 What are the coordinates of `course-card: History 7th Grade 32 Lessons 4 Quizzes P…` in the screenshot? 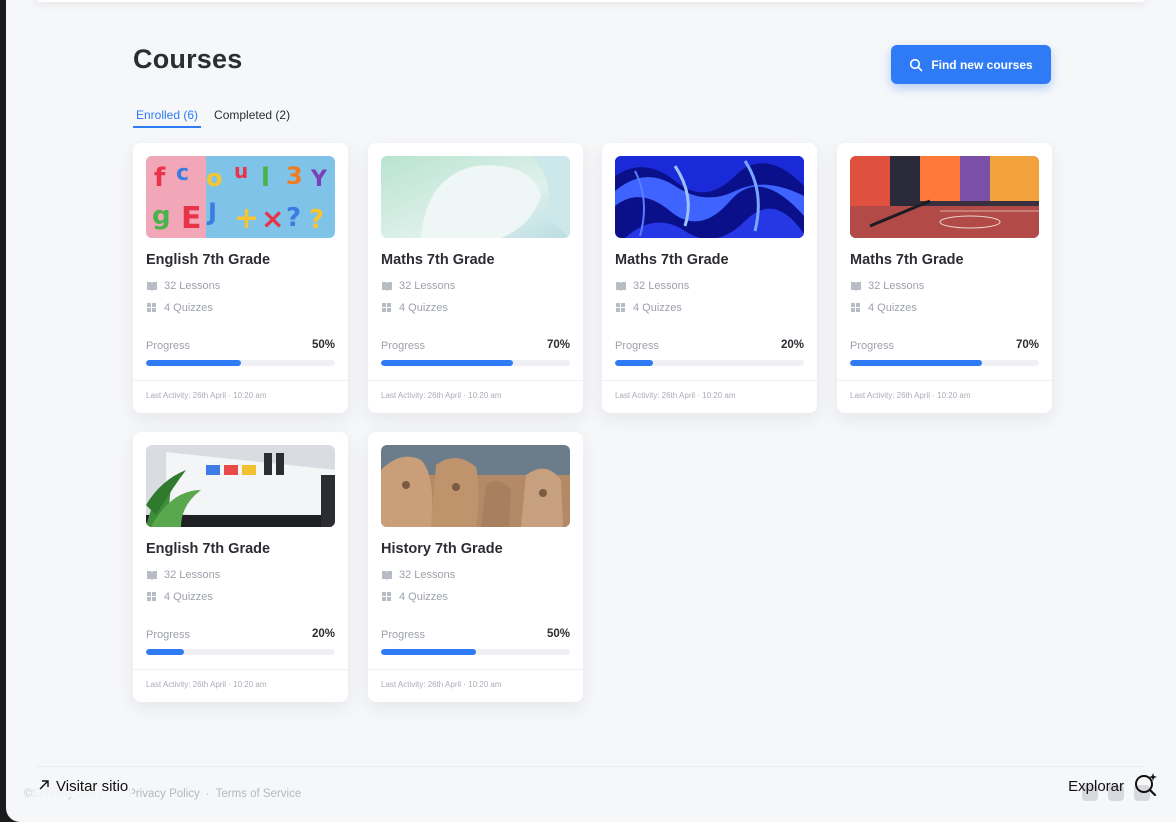 It's located at (475, 567).